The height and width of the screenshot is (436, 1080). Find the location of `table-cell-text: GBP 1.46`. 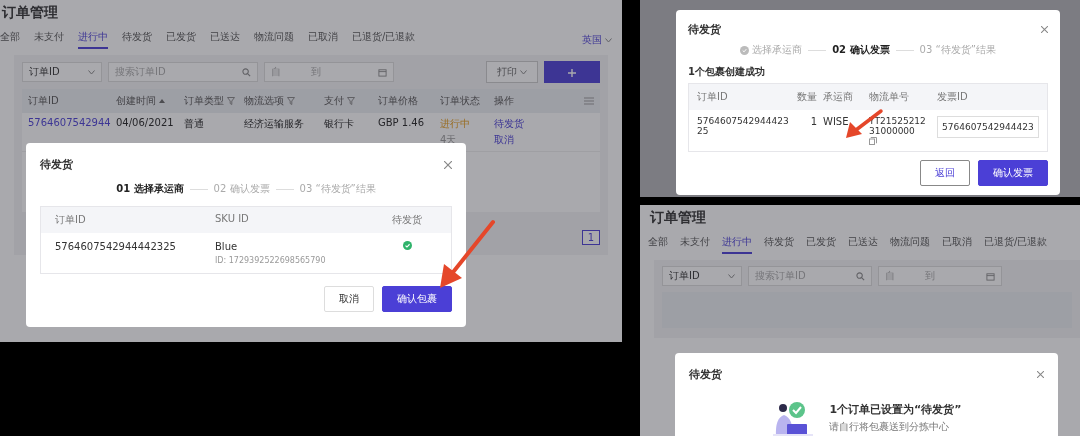

table-cell-text: GBP 1.46 is located at coordinates (402, 122).